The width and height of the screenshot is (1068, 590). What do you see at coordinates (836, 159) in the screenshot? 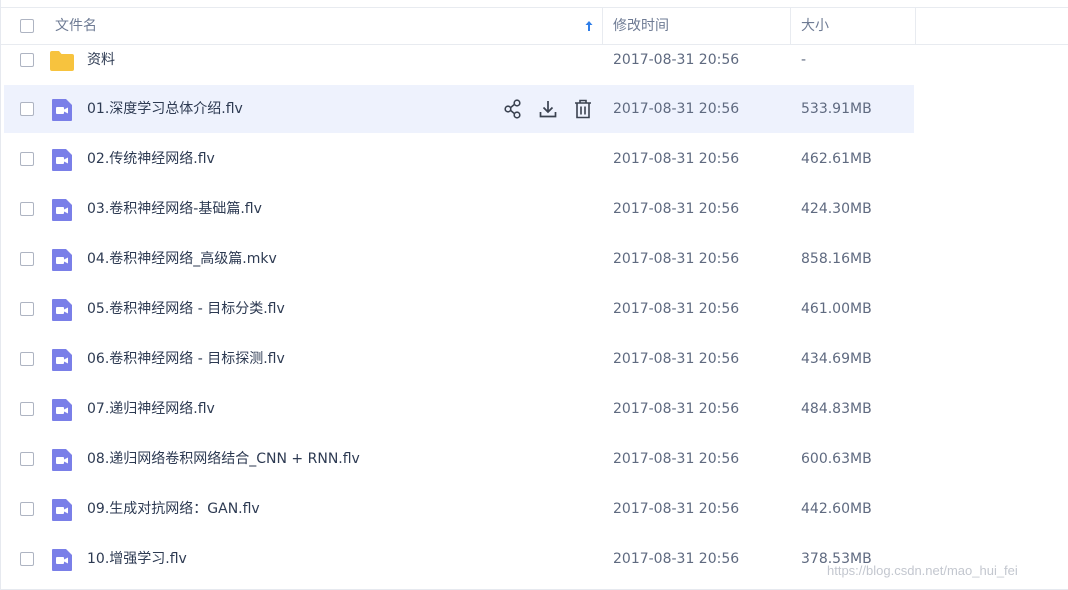
I see `file-size: 462.61MB` at bounding box center [836, 159].